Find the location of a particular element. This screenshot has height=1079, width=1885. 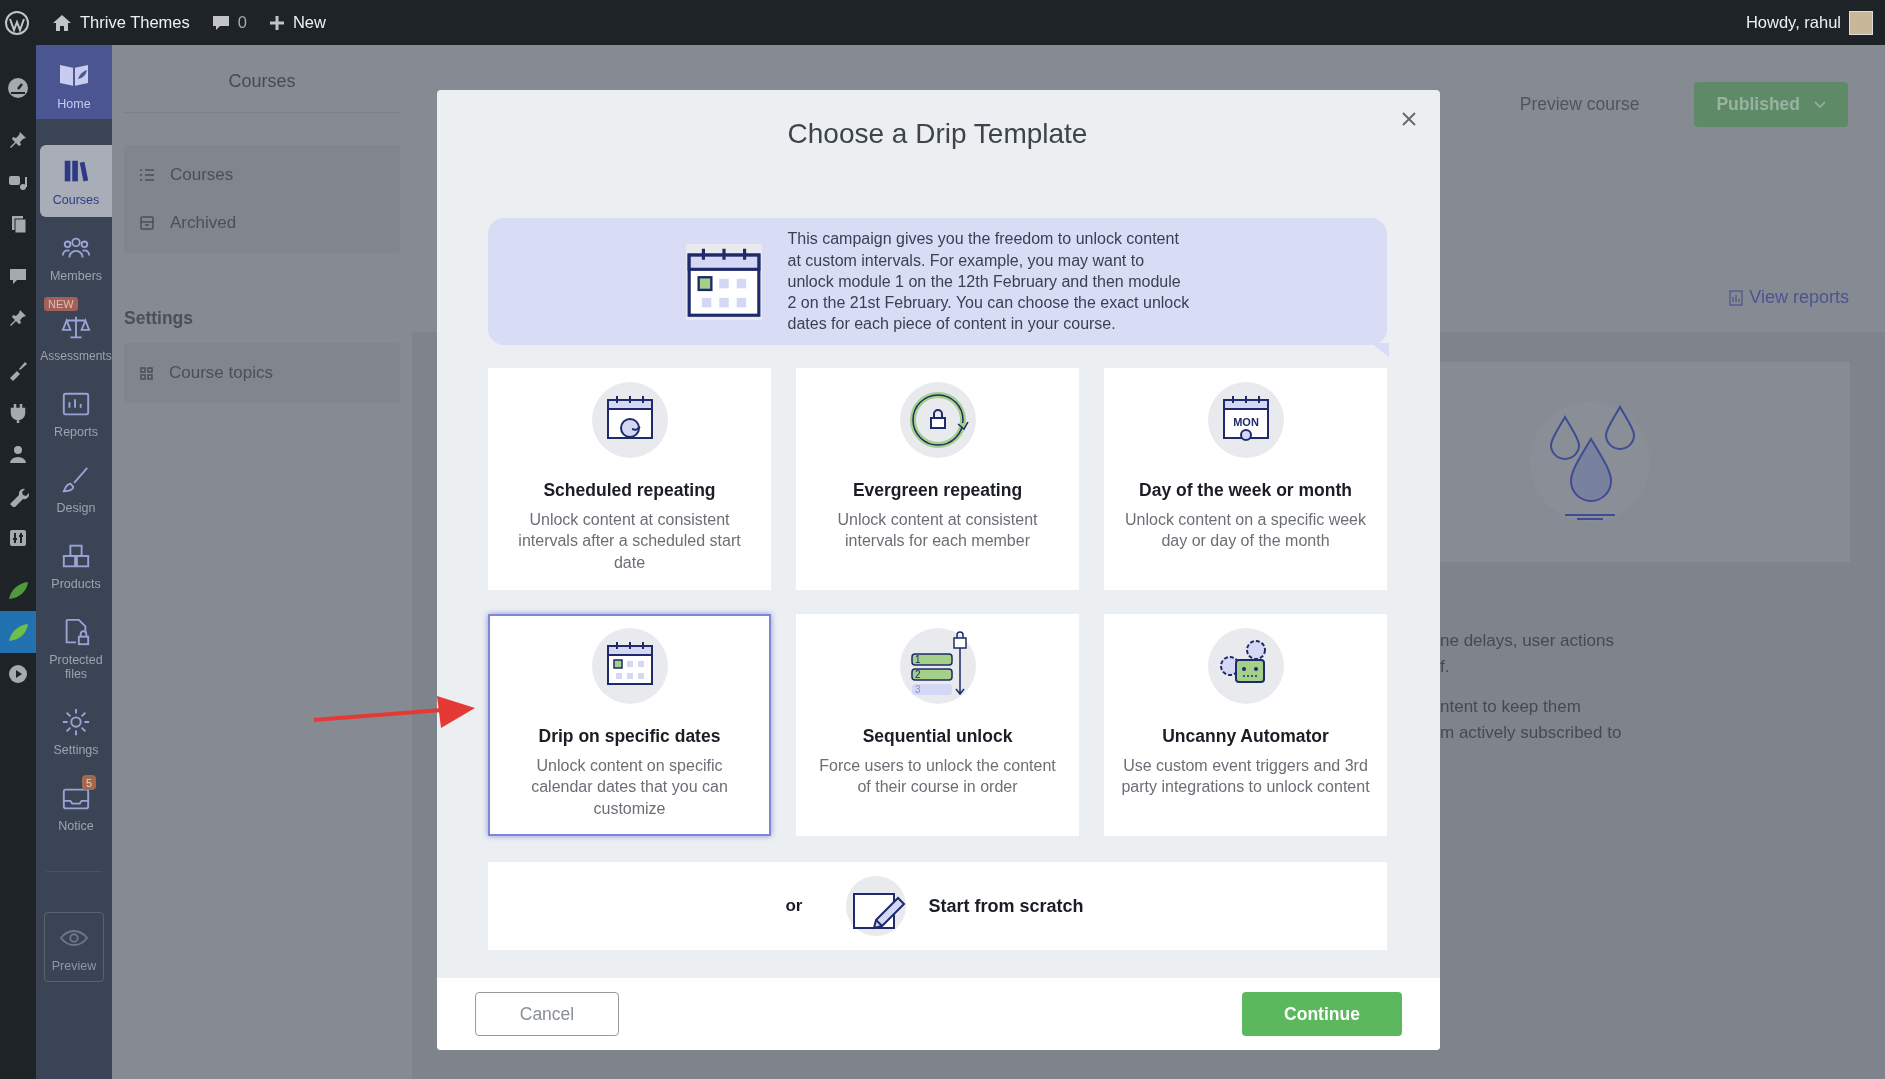

template-title: Scheduled repeating is located at coordinates (629, 490).